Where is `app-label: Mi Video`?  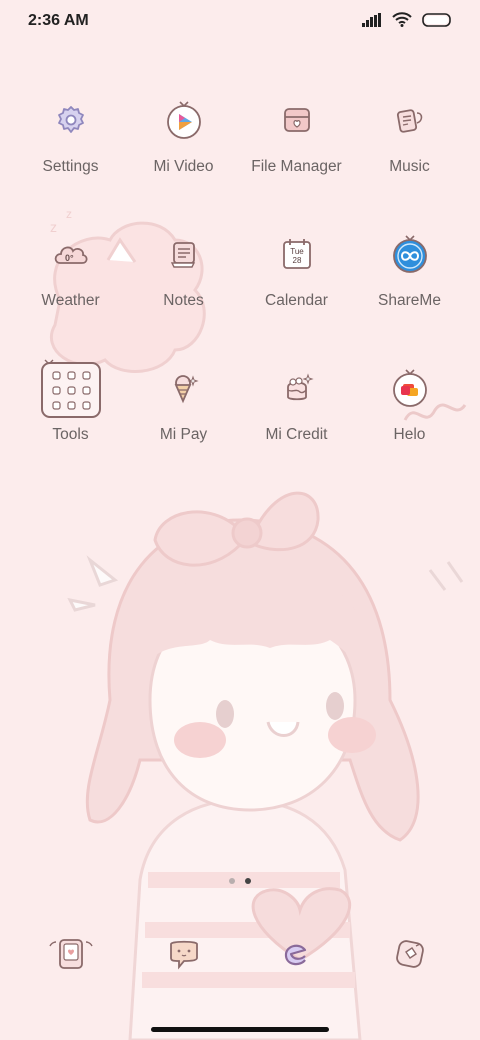
app-label: Mi Video is located at coordinates (183, 166).